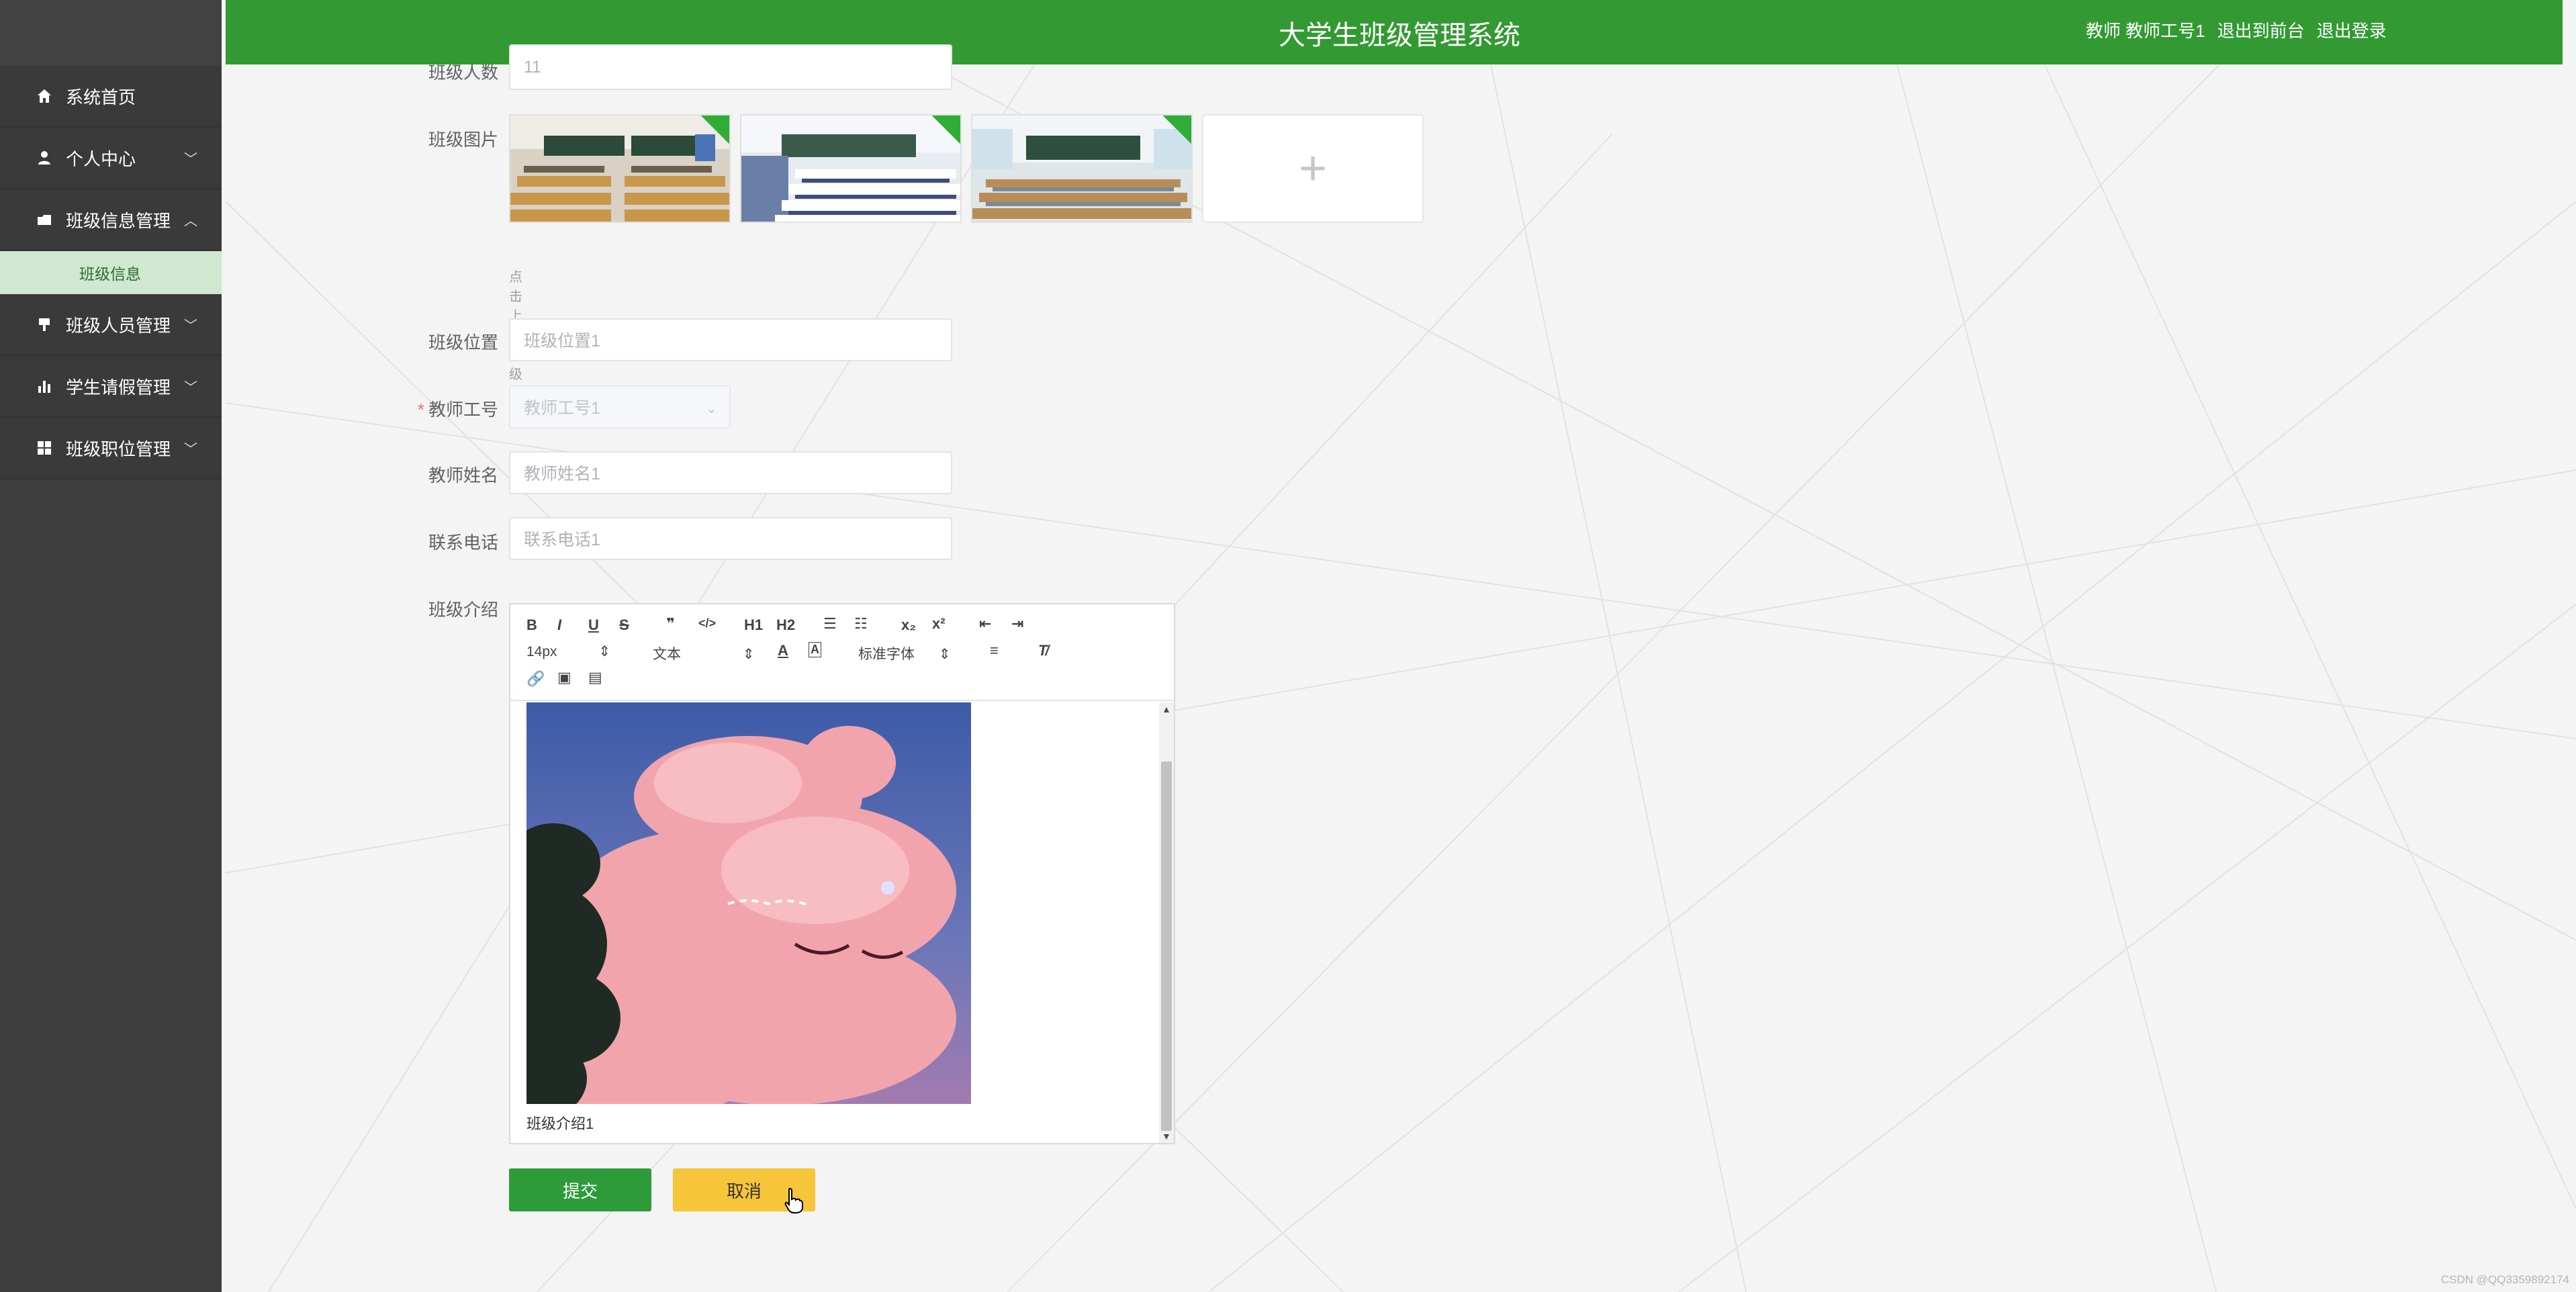 Image resolution: width=2576 pixels, height=1292 pixels. I want to click on sidebar-logo-area, so click(111, 33).